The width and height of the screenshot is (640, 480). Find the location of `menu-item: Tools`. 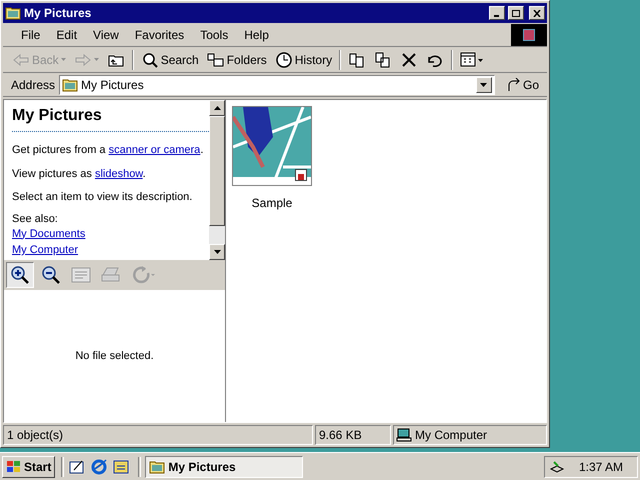

menu-item: Tools is located at coordinates (214, 35).